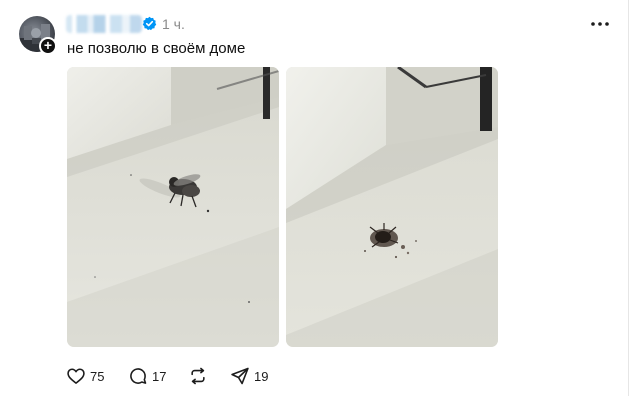 The height and width of the screenshot is (396, 629). Describe the element at coordinates (156, 48) in the screenshot. I see `post-text: не позволю в своём доме` at that location.